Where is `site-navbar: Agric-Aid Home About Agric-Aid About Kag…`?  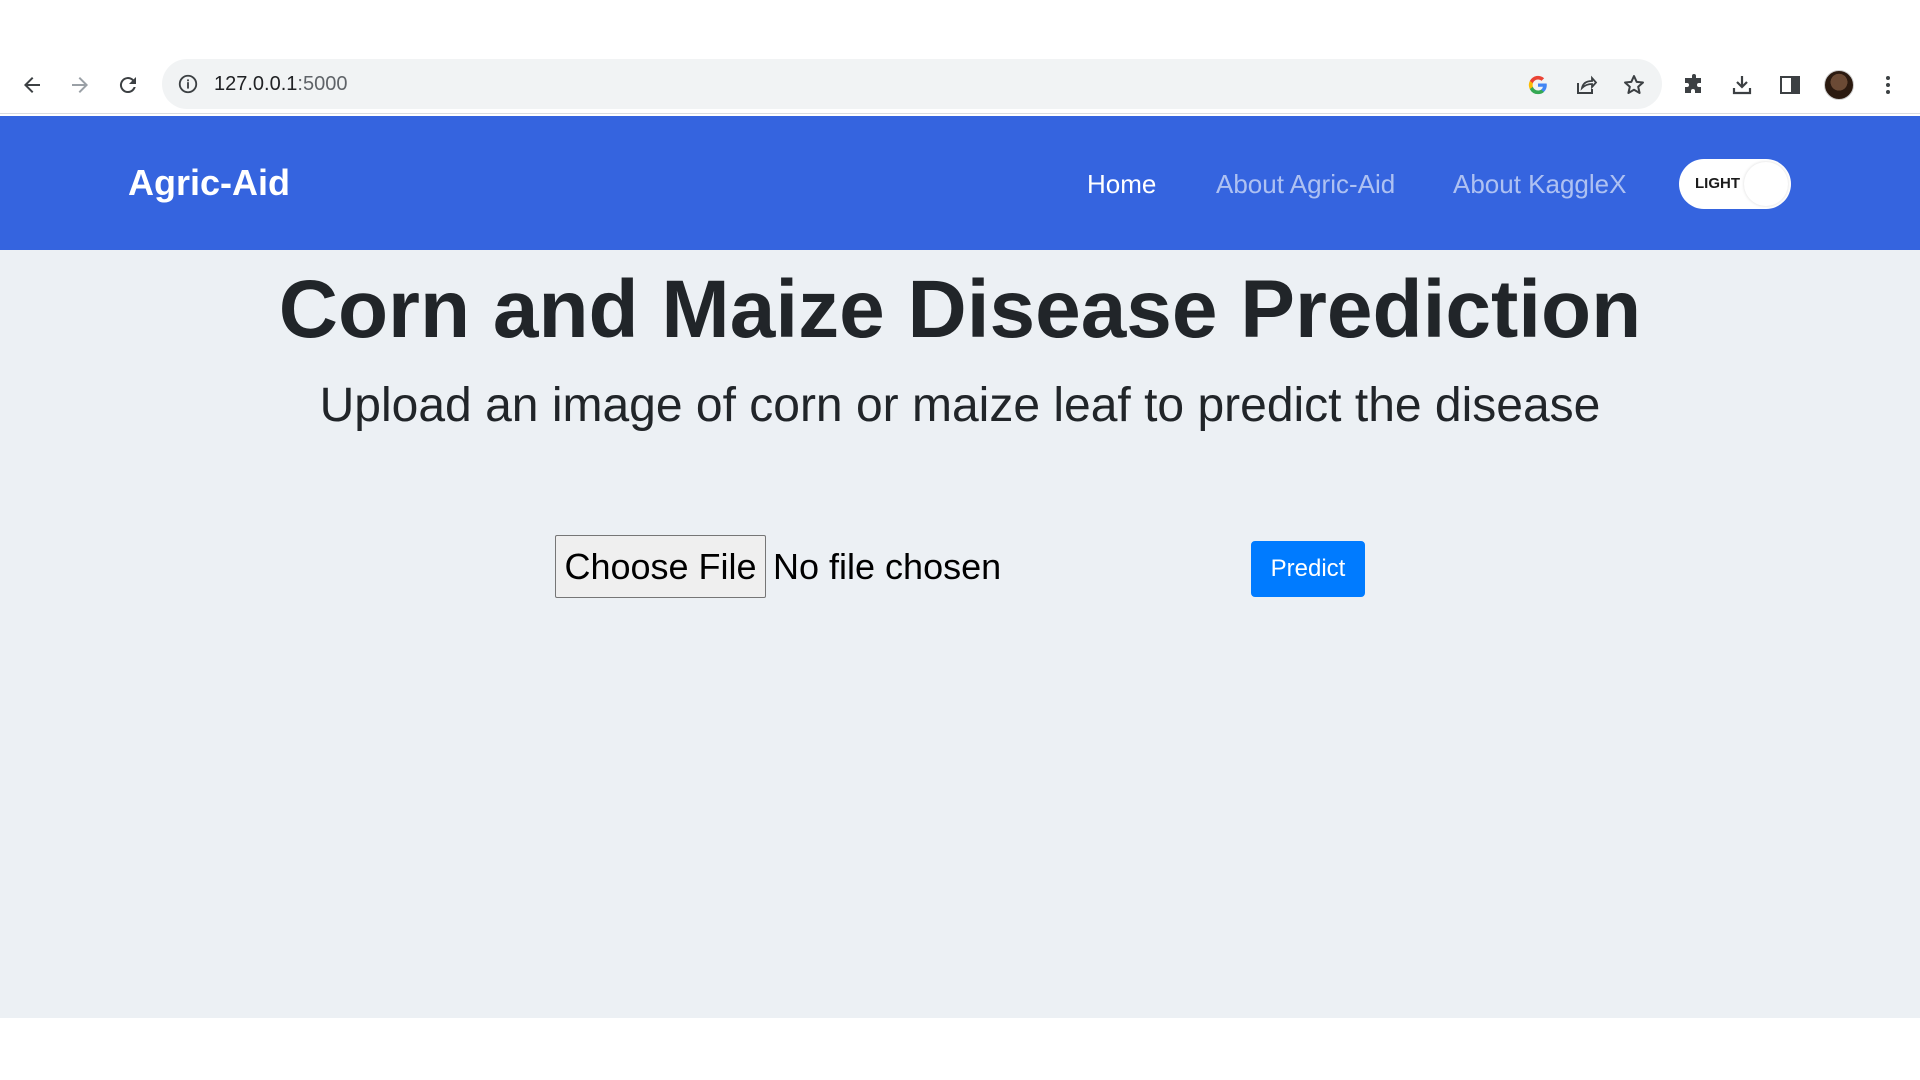 site-navbar: Agric-Aid Home About Agric-Aid About Kag… is located at coordinates (960, 183).